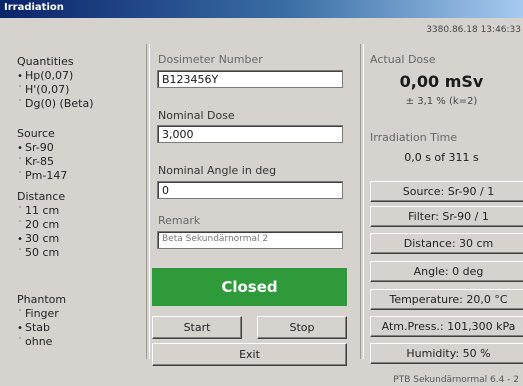 The width and height of the screenshot is (523, 386). I want to click on quantities-option-2: ˙ Dg(0) (Beta), so click(79, 104).